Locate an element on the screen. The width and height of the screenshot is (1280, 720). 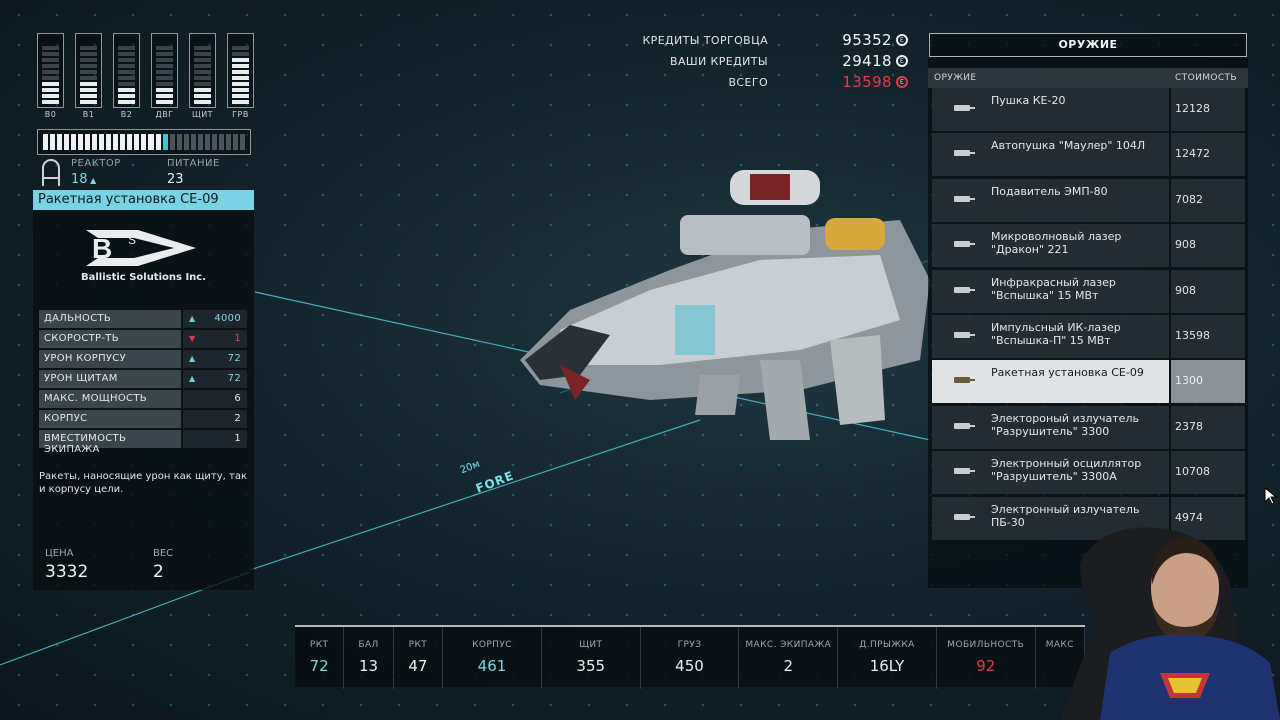
stat-row: УРОН ЩИТАМ ▲ 72 is located at coordinates (143, 379).